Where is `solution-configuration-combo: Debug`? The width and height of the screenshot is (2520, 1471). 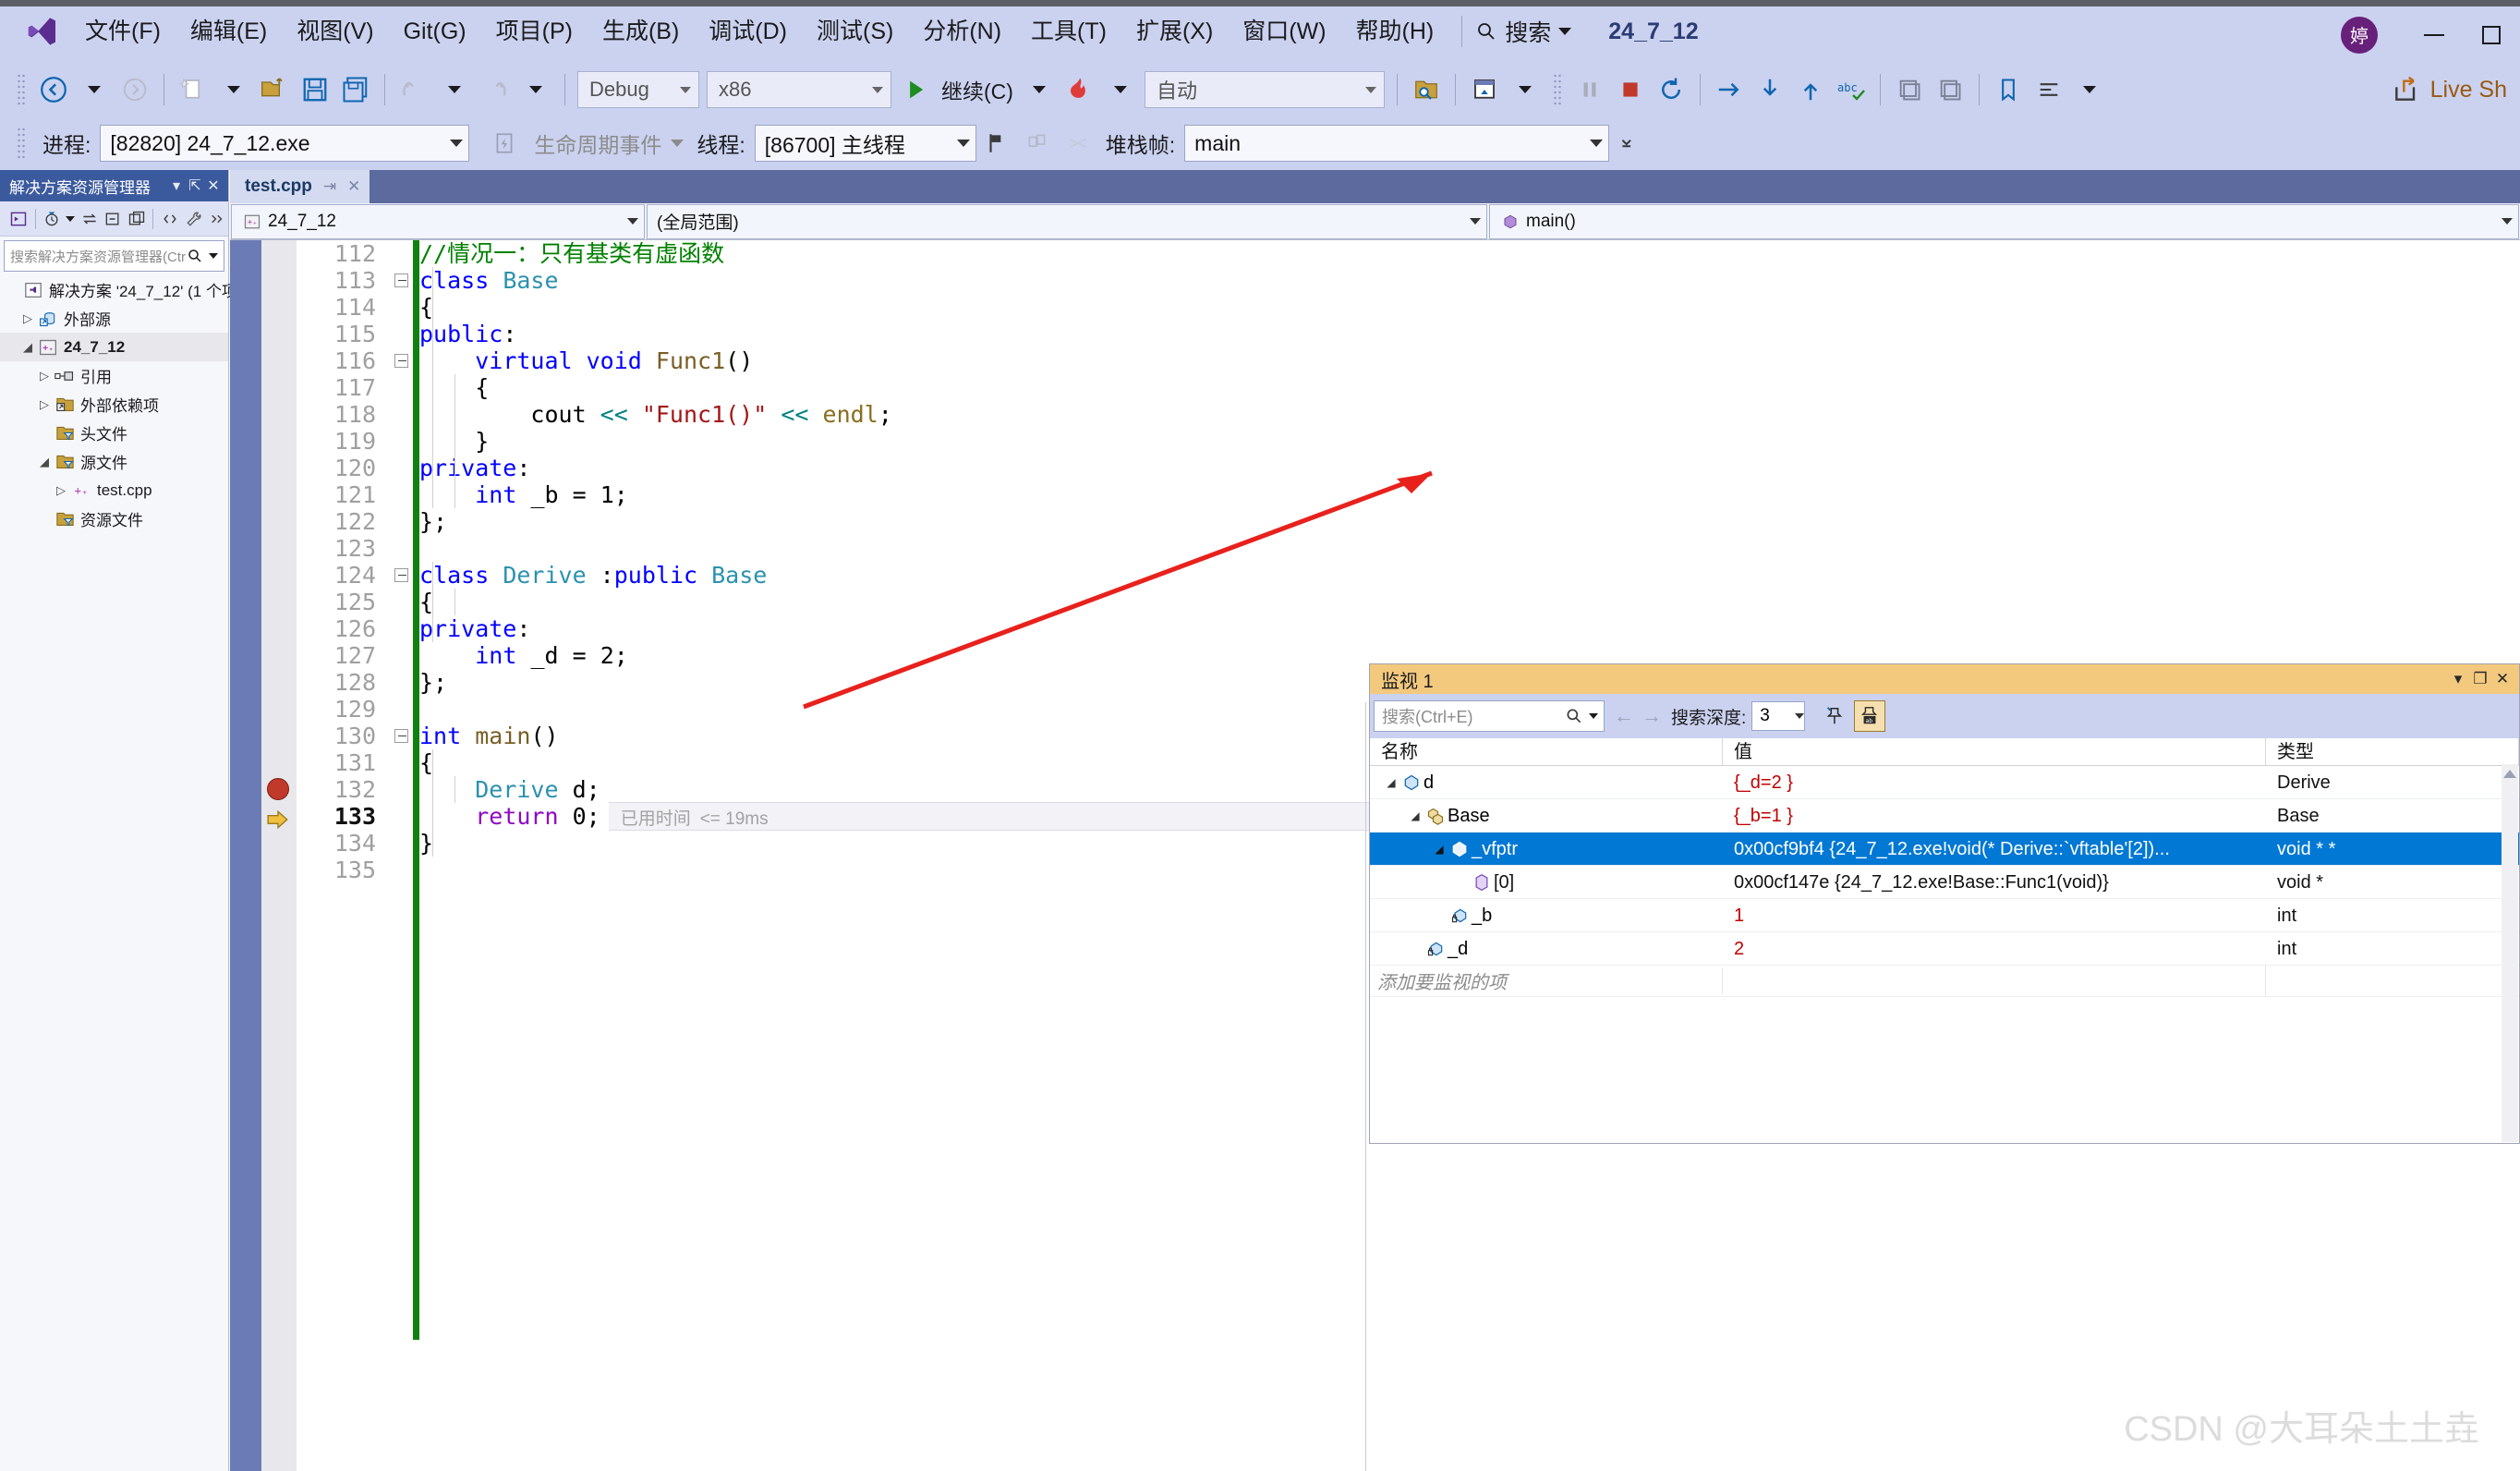
solution-configuration-combo: Debug is located at coordinates (638, 89).